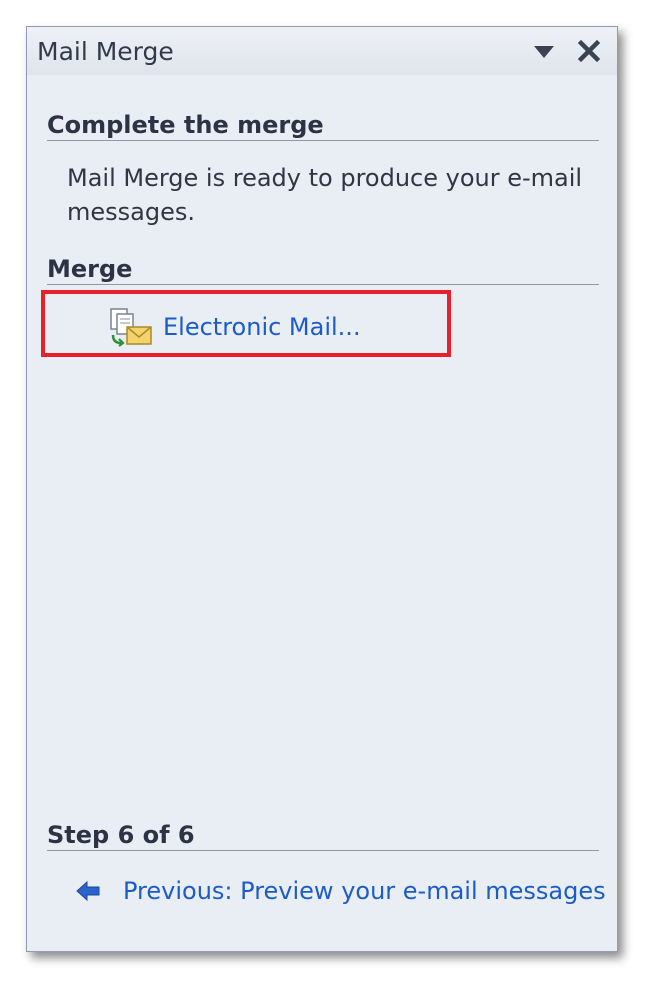  What do you see at coordinates (323, 836) in the screenshot?
I see `step-heading: Step 6 of 6` at bounding box center [323, 836].